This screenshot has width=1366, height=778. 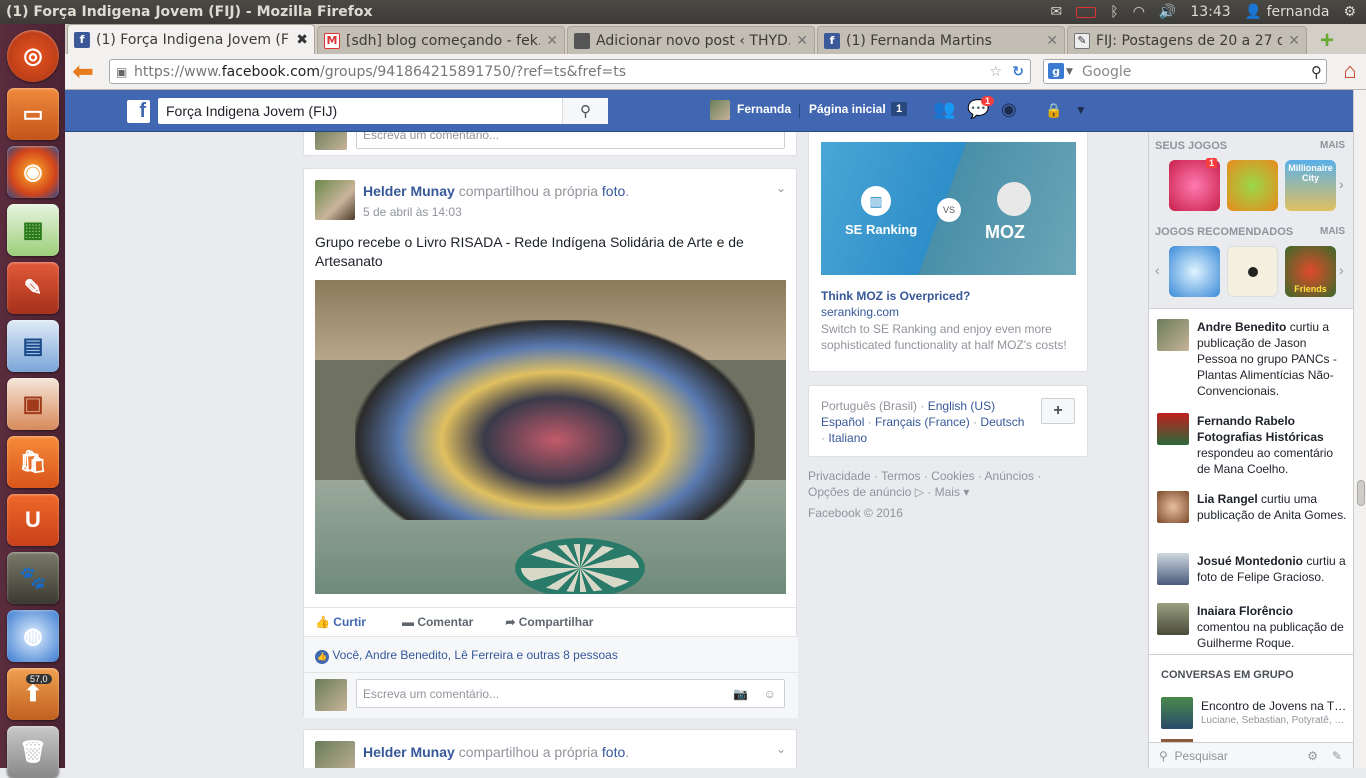 I want to click on bookmark-star-icon: ☆, so click(x=995, y=72).